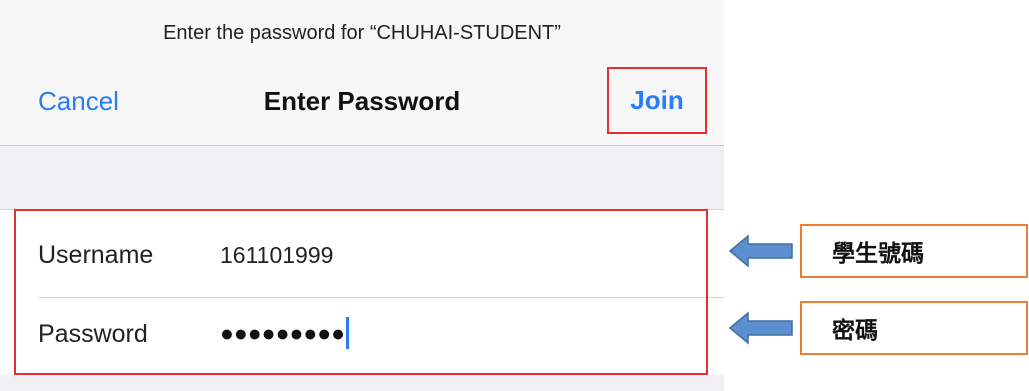  I want to click on password-field: ●●●●●●●●●, so click(285, 333).